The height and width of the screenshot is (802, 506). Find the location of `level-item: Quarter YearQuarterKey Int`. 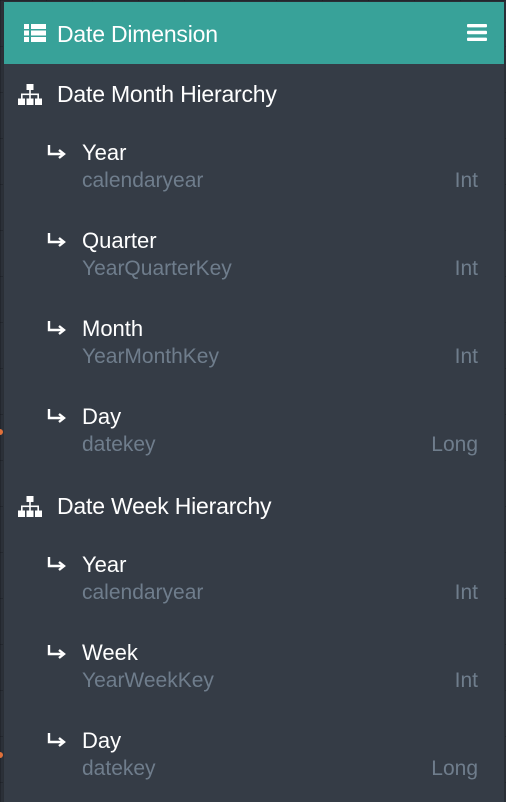

level-item: Quarter YearQuarterKey Int is located at coordinates (254, 258).